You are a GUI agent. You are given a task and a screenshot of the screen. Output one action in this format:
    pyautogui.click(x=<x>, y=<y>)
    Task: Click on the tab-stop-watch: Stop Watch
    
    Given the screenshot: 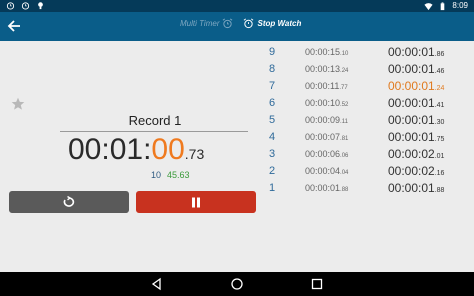 What is the action you would take?
    pyautogui.click(x=272, y=23)
    